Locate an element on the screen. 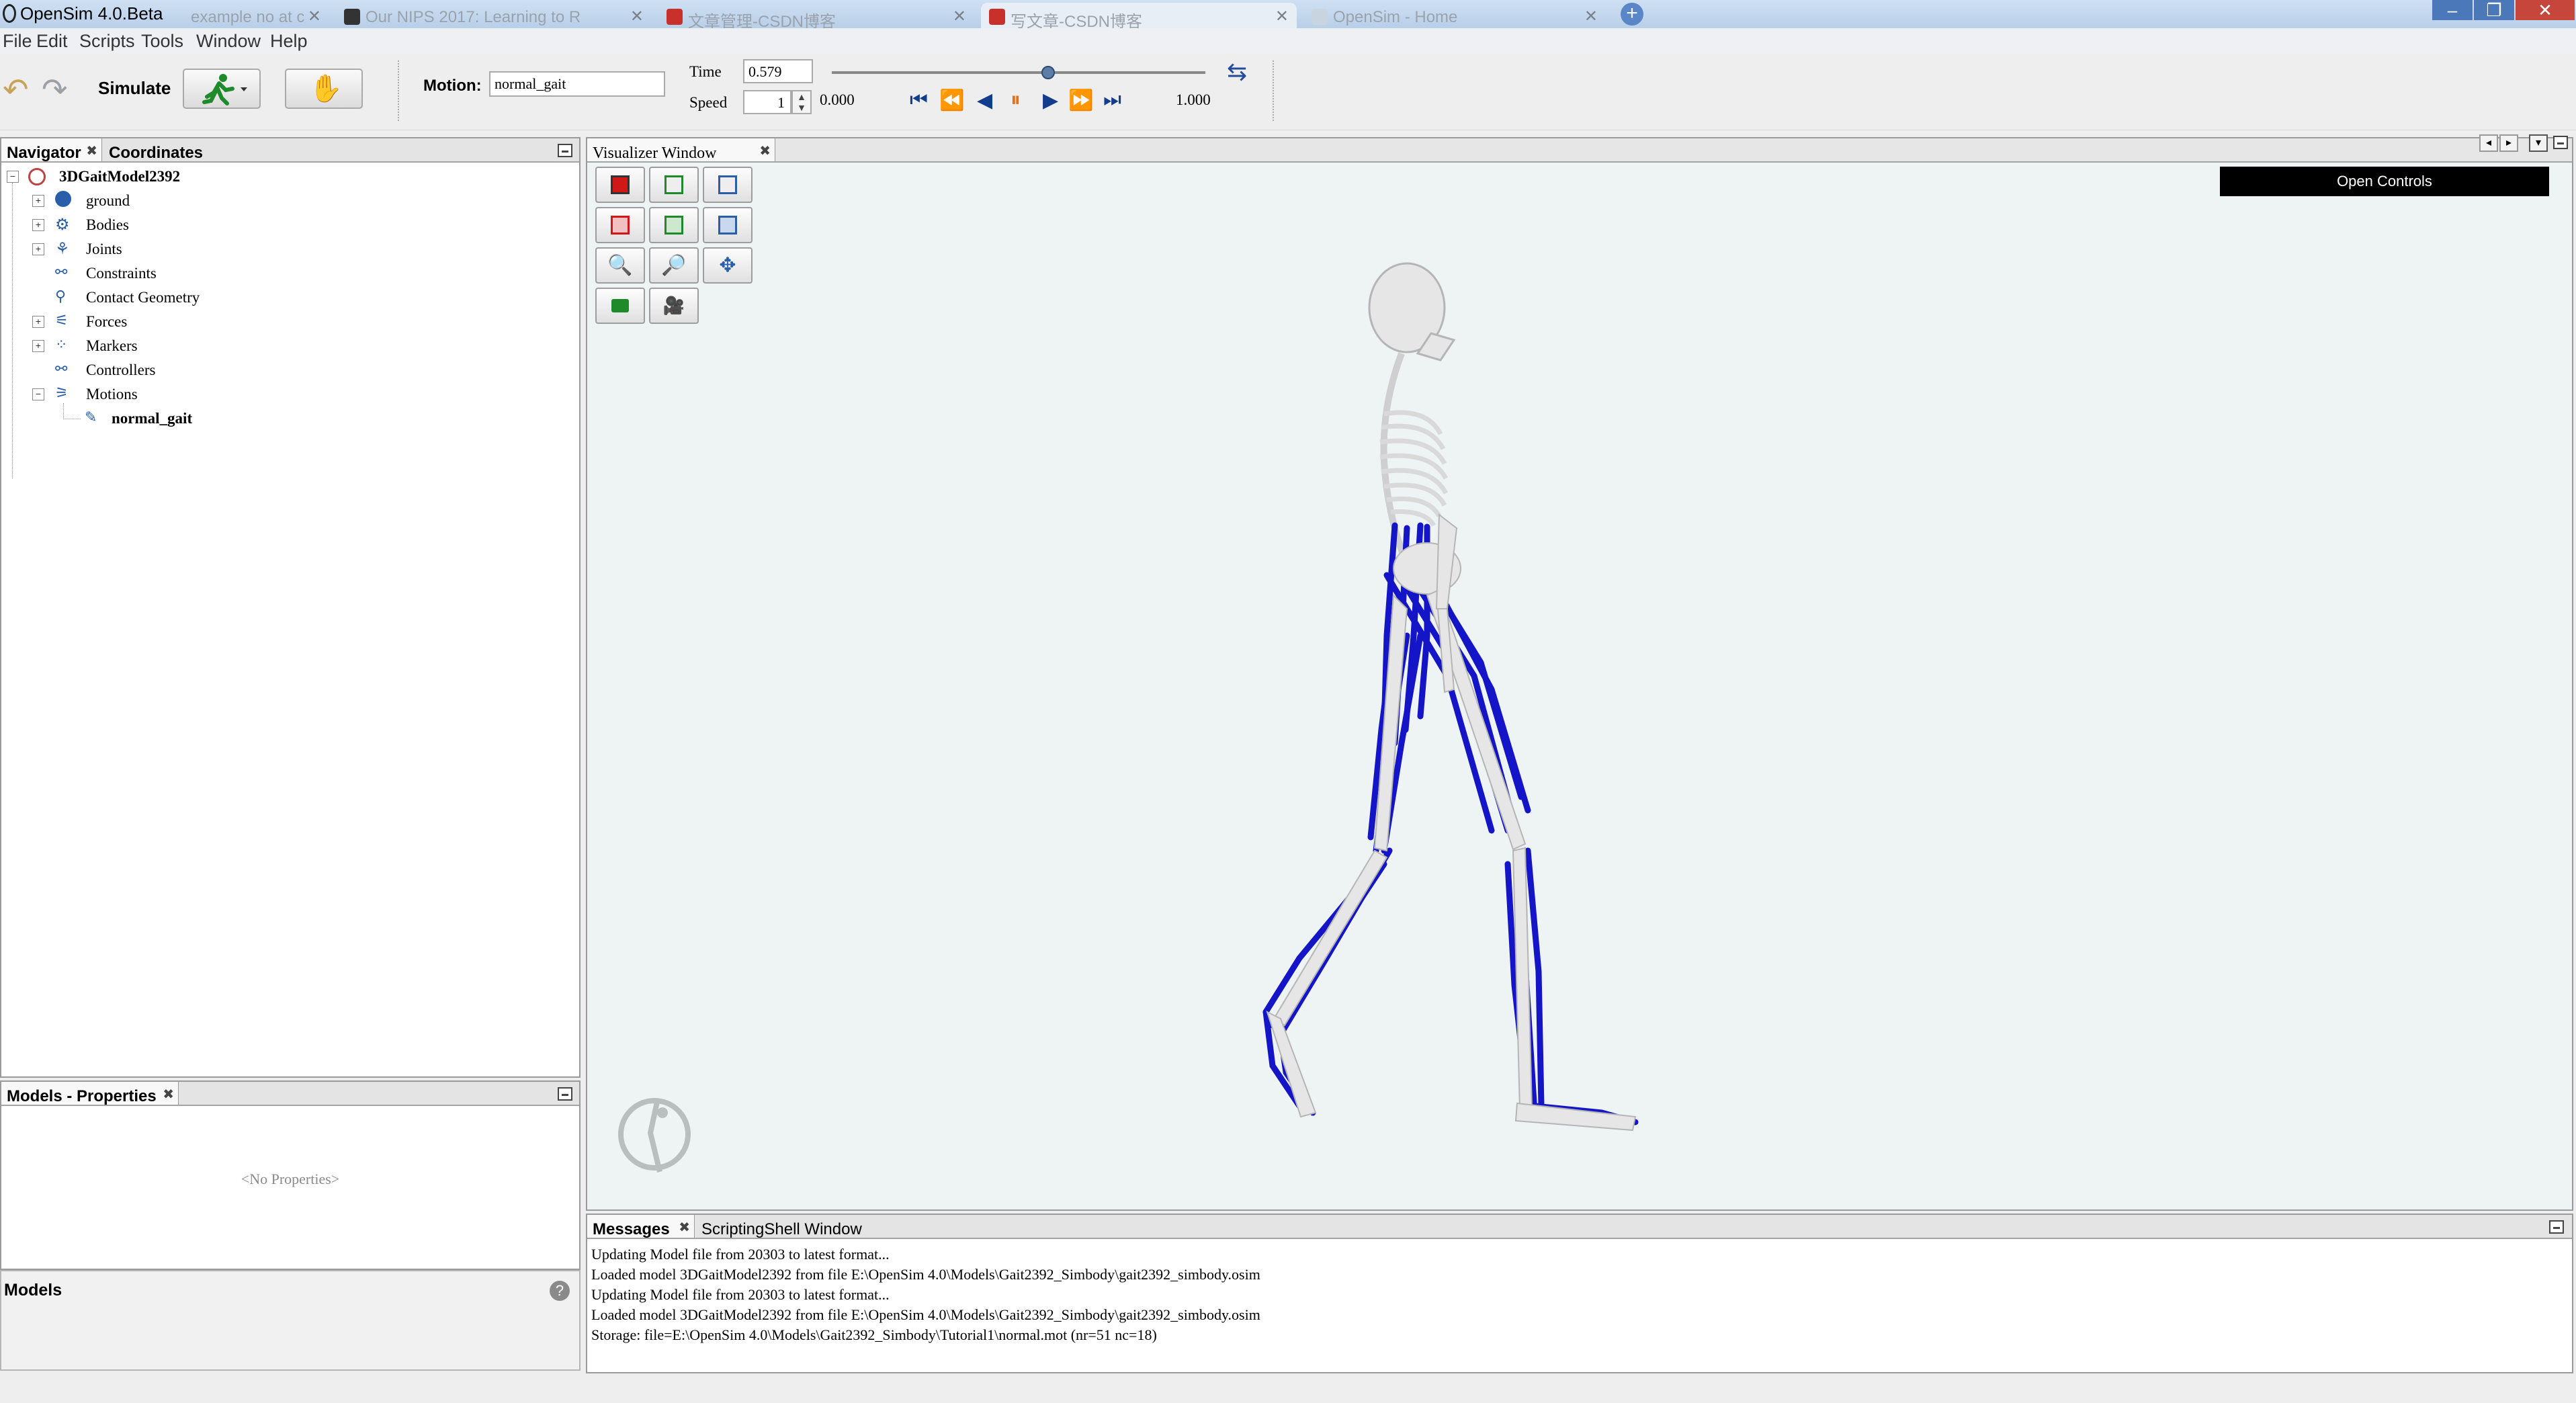  zoom-in-icon: 🔎 is located at coordinates (674, 265).